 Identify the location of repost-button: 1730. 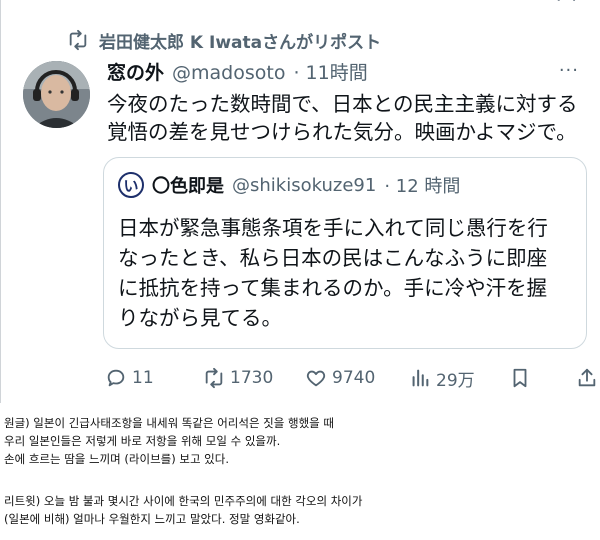
(238, 378).